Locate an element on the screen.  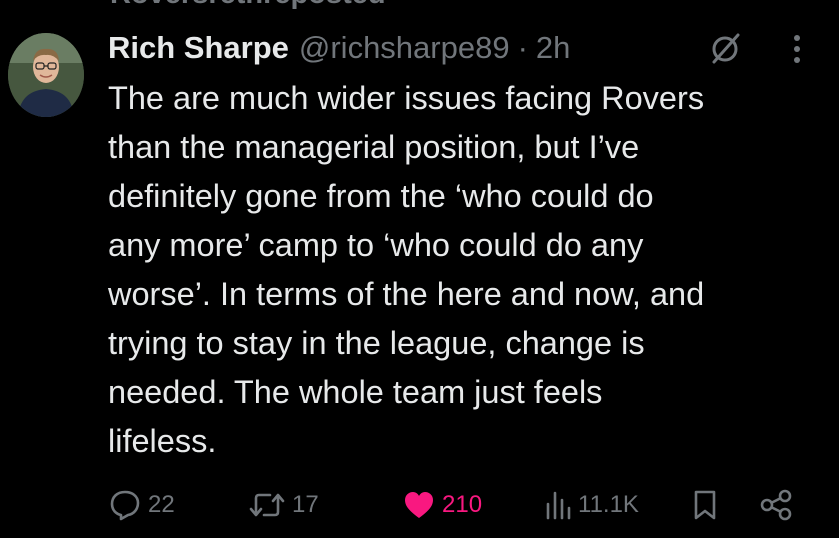
tweet-time: 2h is located at coordinates (553, 48).